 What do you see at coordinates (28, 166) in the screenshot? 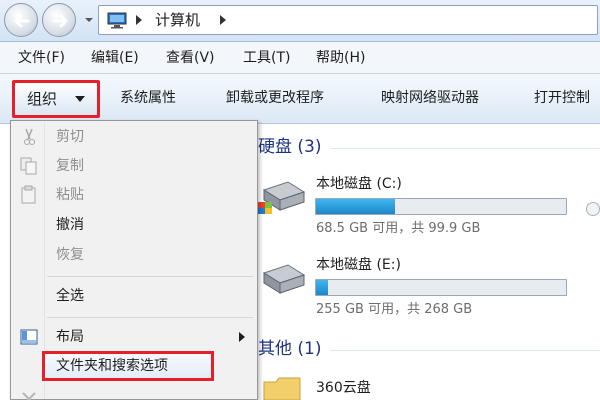
I see `copy-icon` at bounding box center [28, 166].